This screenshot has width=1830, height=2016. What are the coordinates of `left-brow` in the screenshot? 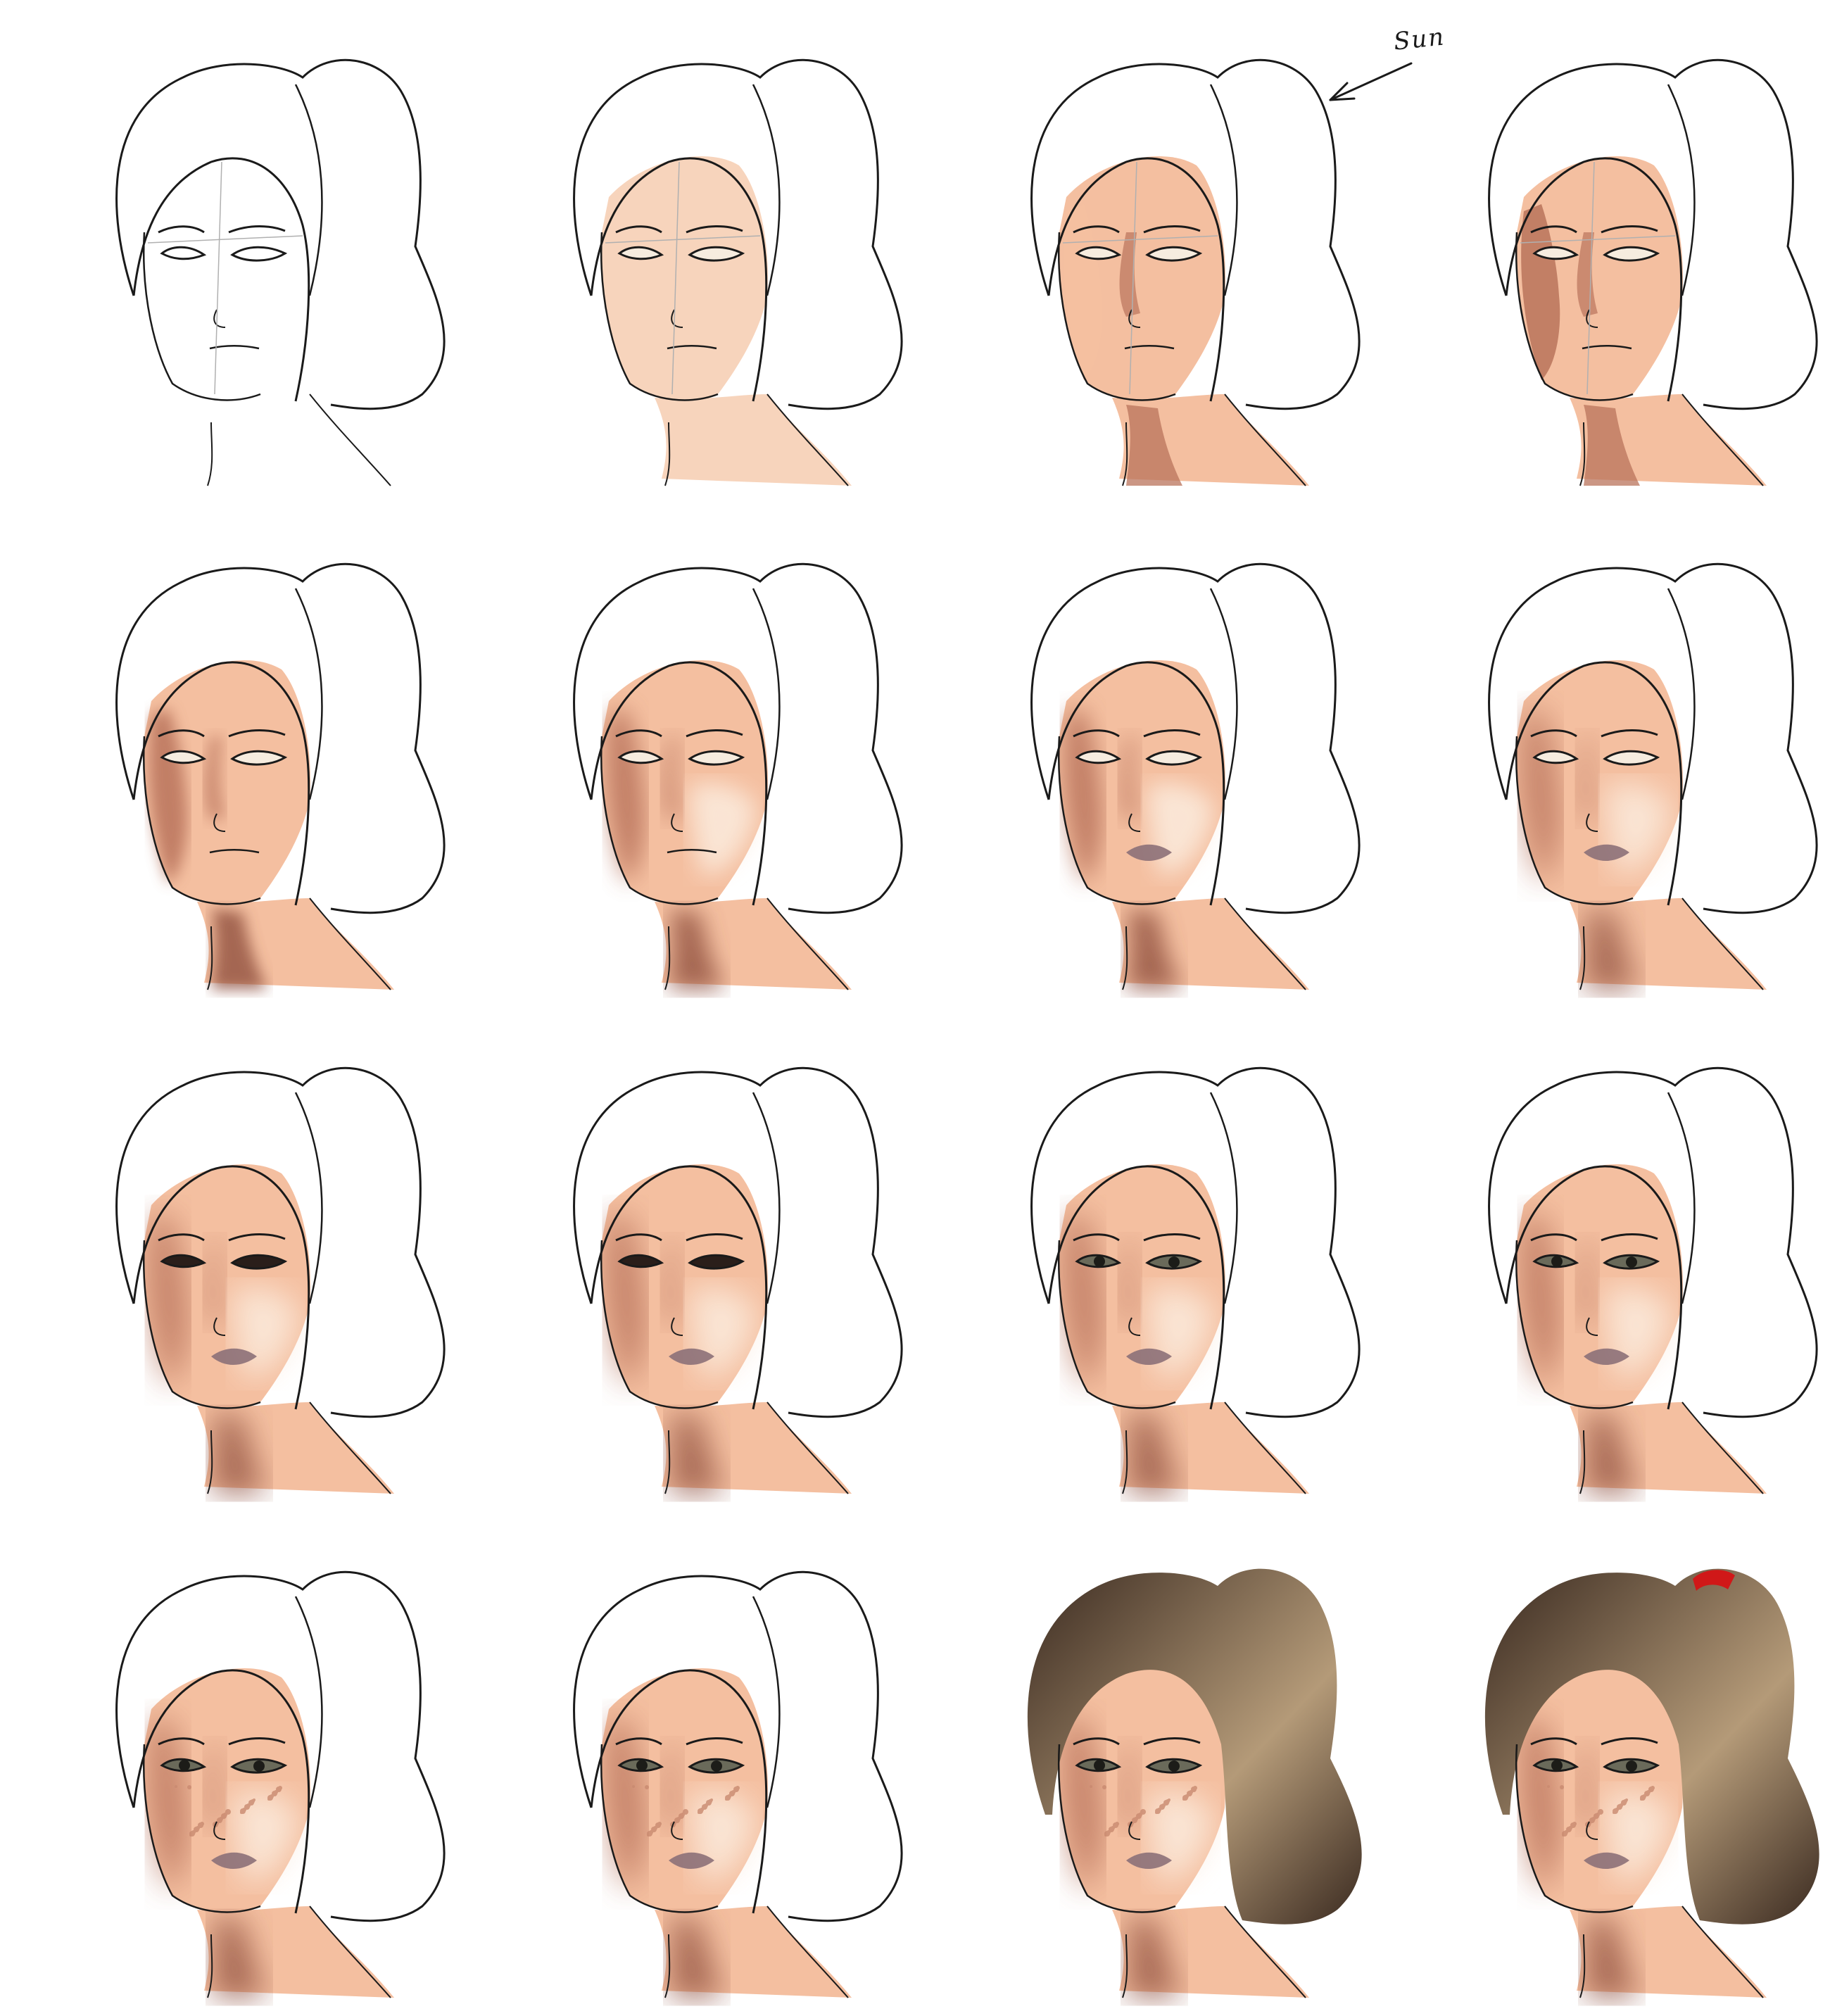 It's located at (182, 229).